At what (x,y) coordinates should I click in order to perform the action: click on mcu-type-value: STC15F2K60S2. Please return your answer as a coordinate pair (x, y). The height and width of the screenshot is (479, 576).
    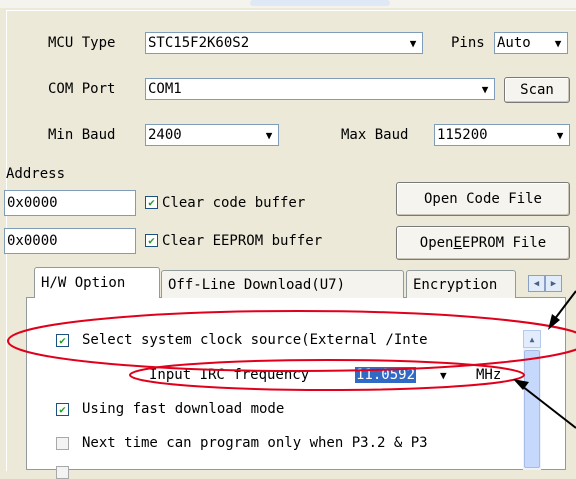
    Looking at the image, I should click on (199, 43).